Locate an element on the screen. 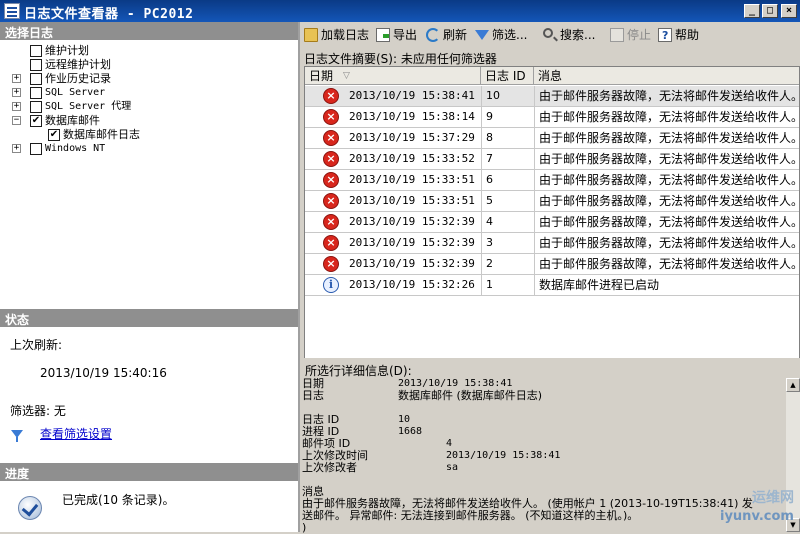 This screenshot has width=800, height=534. close-button: × is located at coordinates (789, 11).